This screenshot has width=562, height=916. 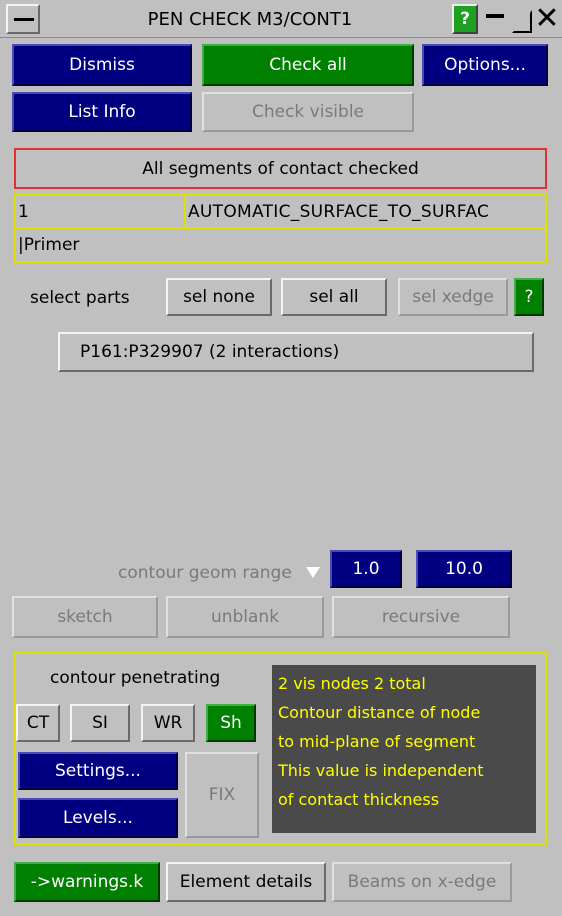 I want to click on dismiss-button: Dismiss, so click(x=102, y=65).